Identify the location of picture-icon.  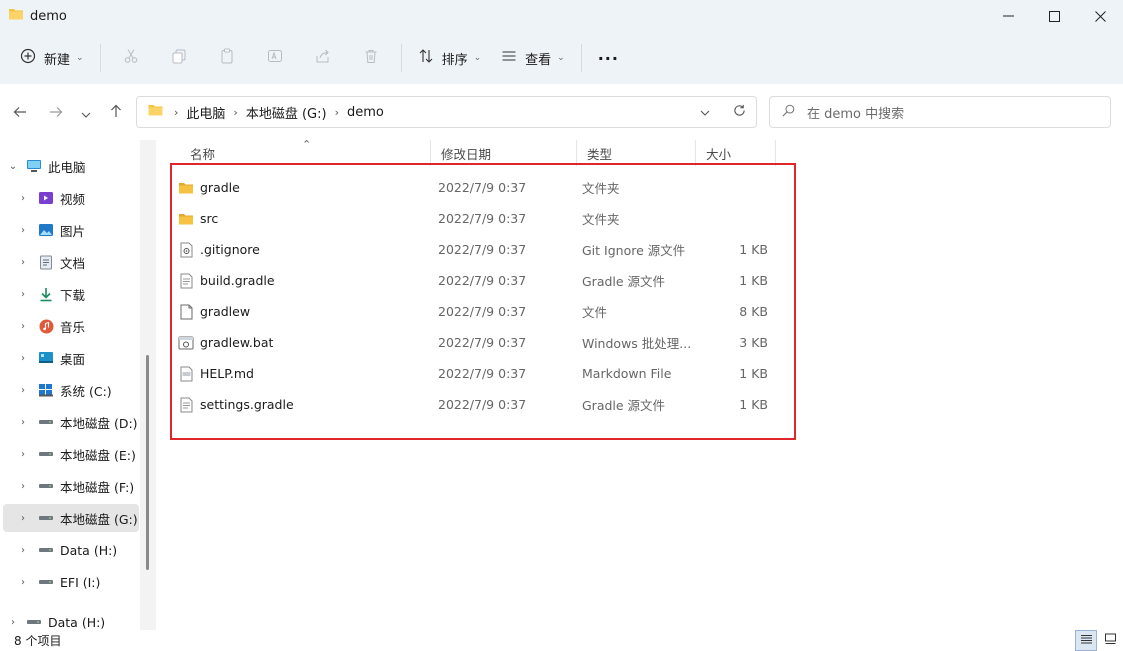
(46, 230).